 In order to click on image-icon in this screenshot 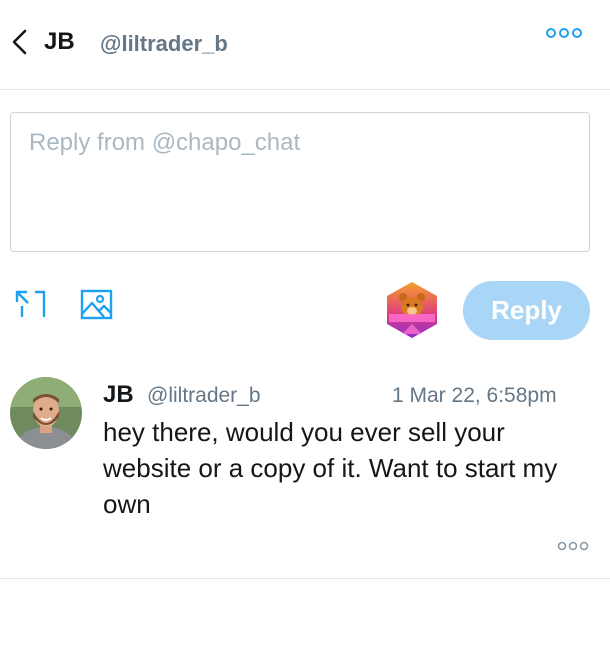, I will do `click(96, 304)`.